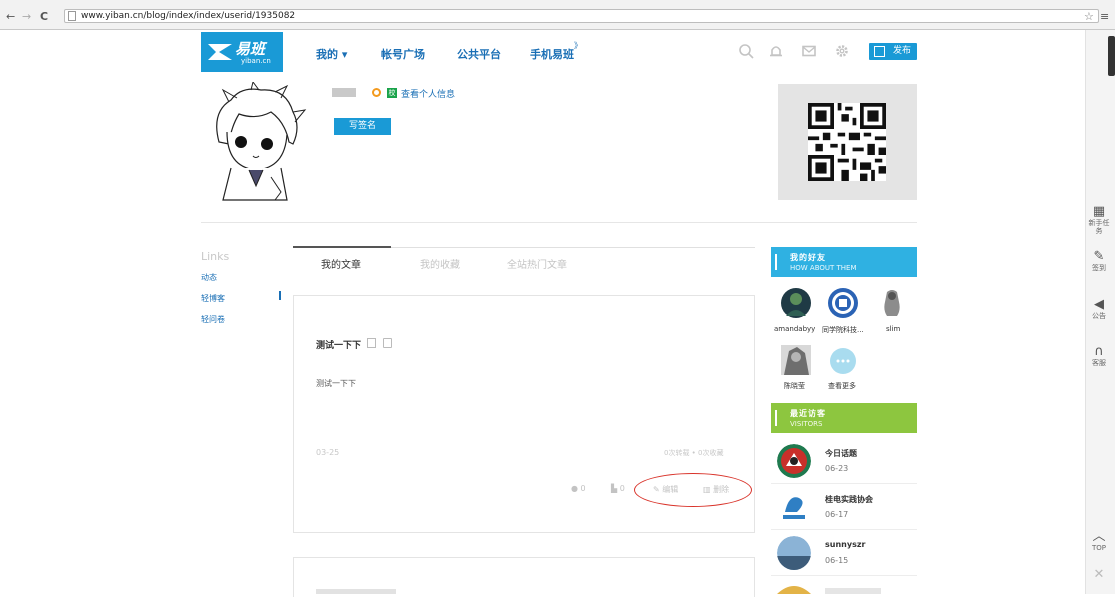 The image size is (1115, 597). I want to click on user-avatar, so click(256, 142).